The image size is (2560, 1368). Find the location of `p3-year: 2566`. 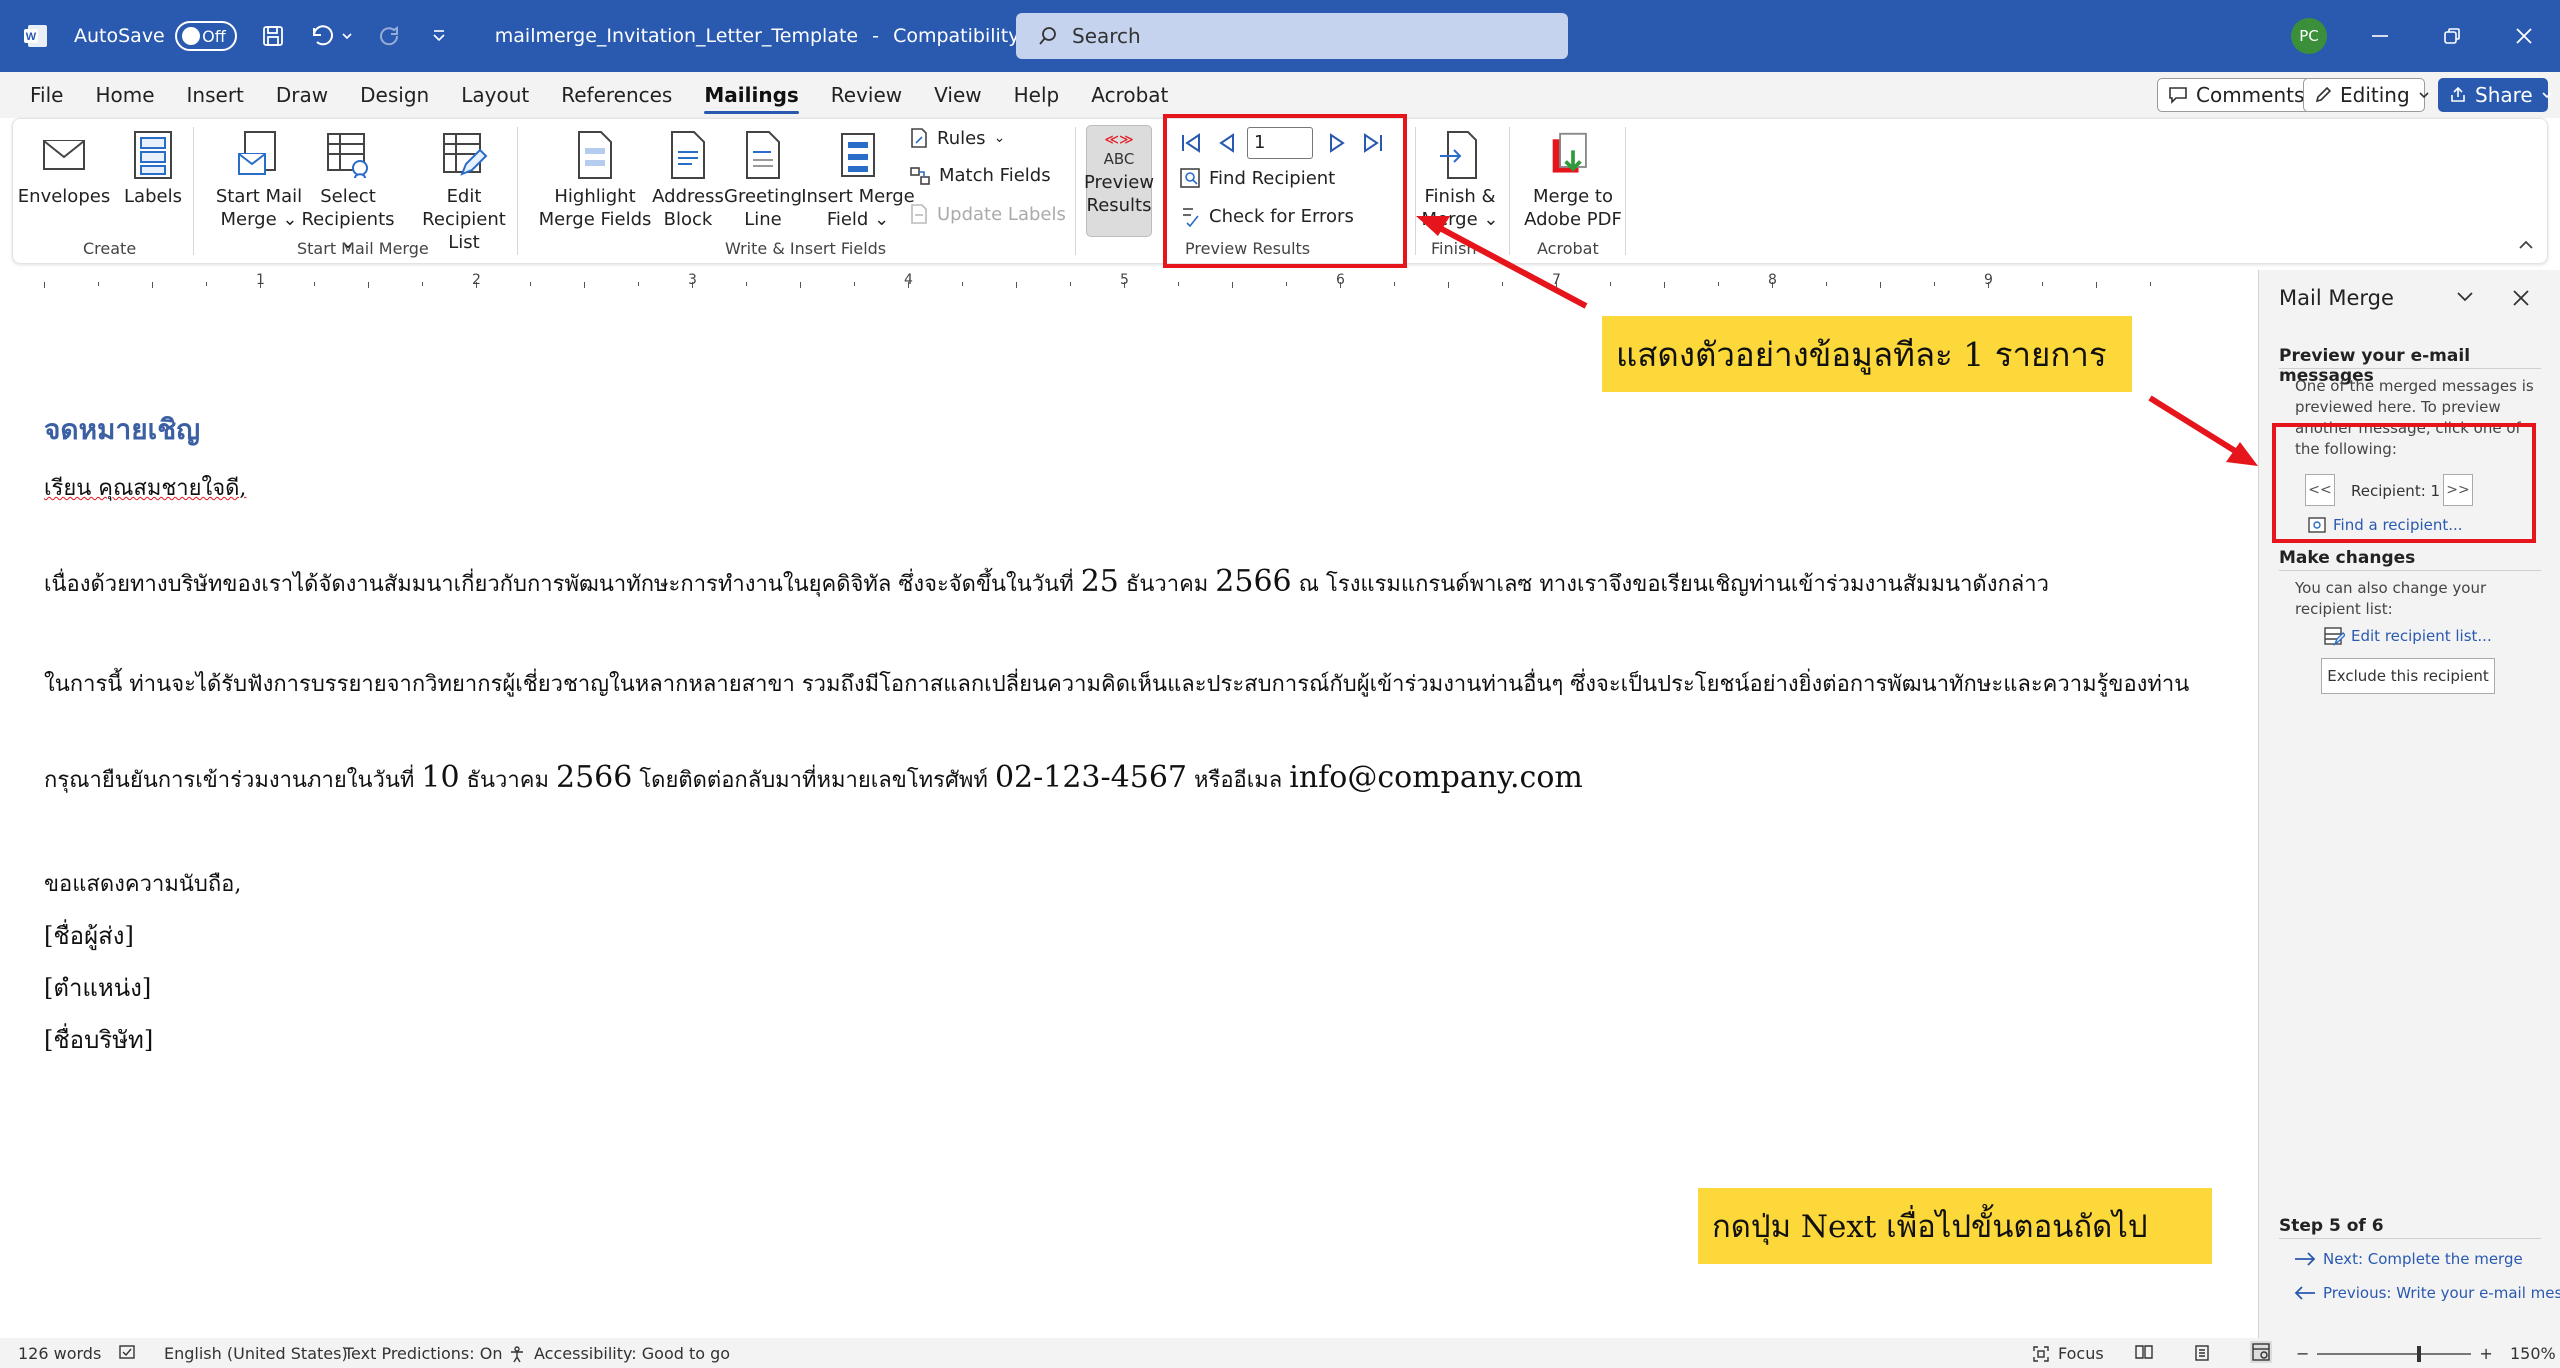

p3-year: 2566 is located at coordinates (594, 777).